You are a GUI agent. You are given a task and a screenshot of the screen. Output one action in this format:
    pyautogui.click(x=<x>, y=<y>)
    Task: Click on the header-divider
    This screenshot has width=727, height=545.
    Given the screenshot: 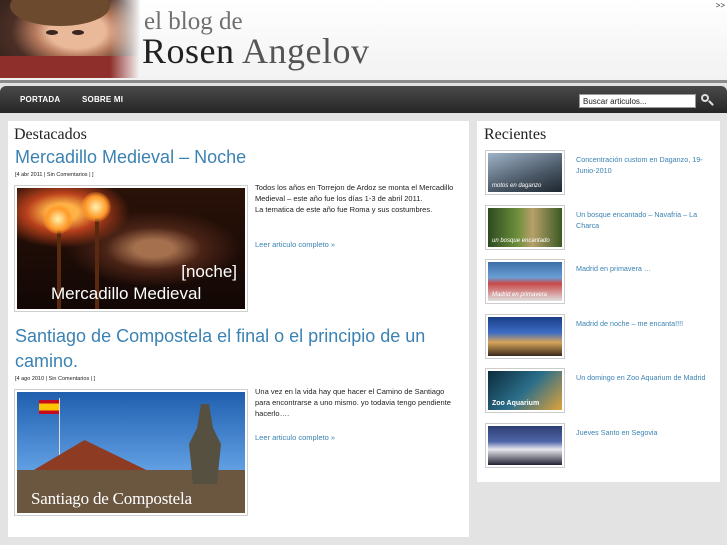 What is the action you would take?
    pyautogui.click(x=363, y=81)
    